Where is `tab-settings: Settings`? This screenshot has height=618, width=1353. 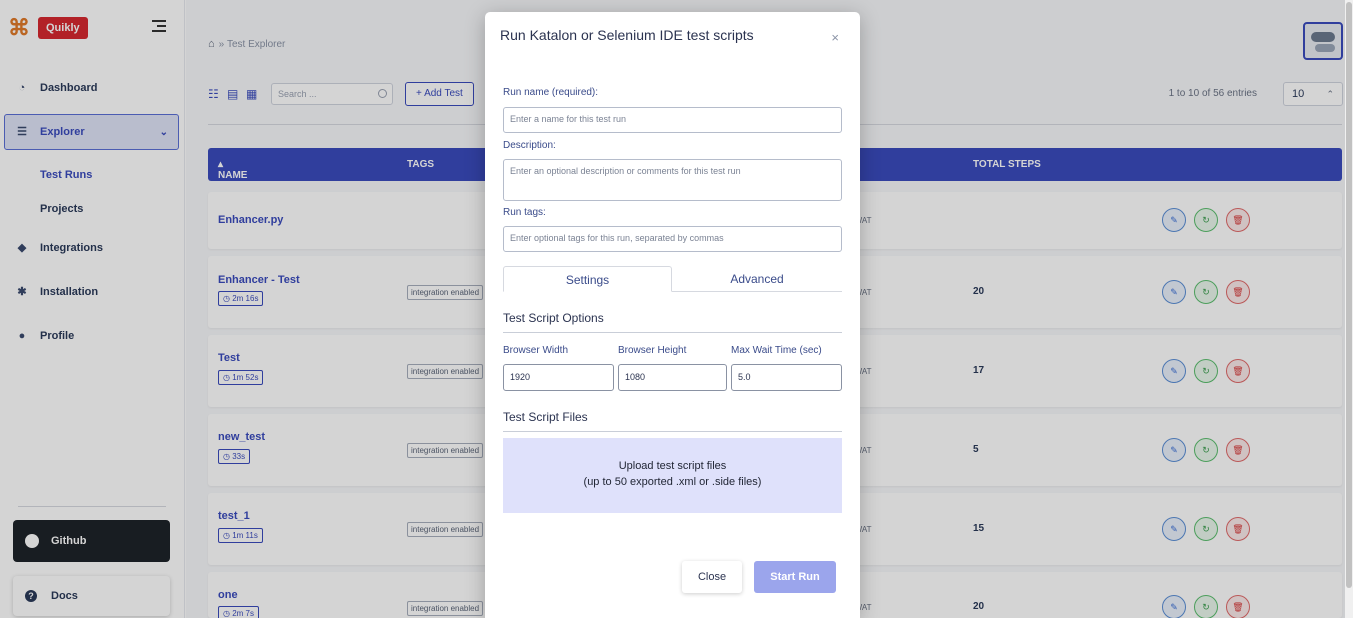
tab-settings: Settings is located at coordinates (587, 279).